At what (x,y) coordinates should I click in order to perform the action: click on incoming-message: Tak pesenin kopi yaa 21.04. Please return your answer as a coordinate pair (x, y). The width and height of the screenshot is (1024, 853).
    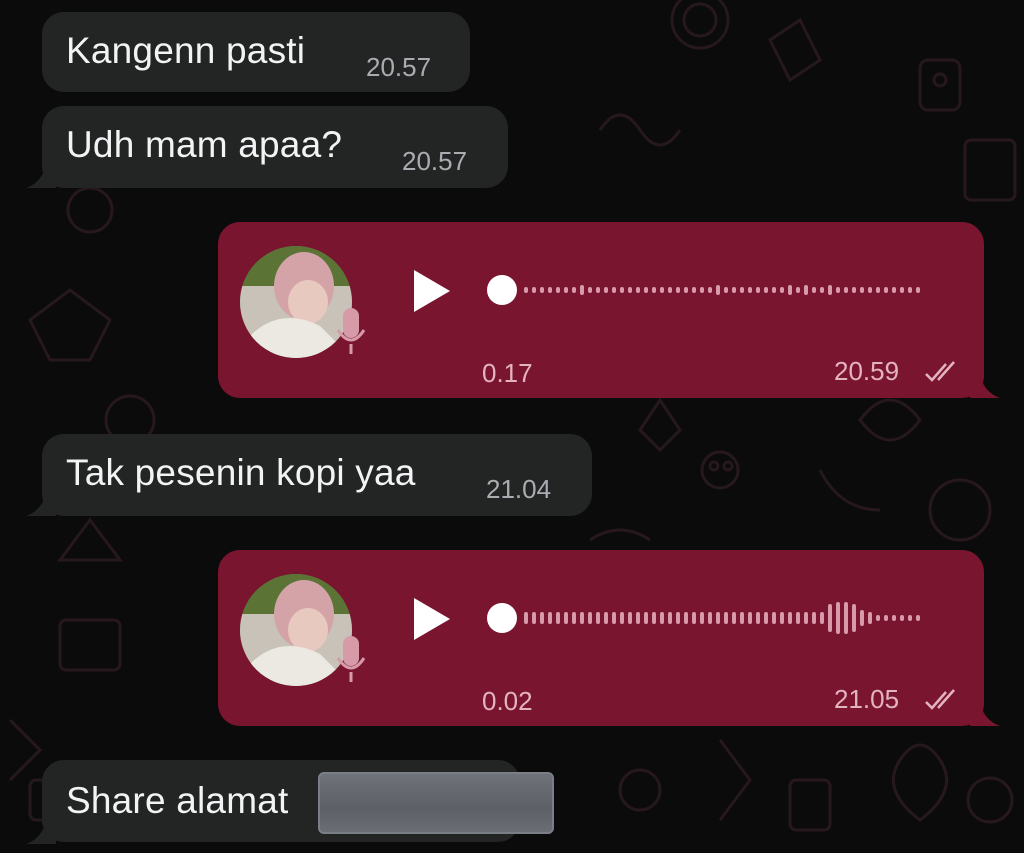
    Looking at the image, I should click on (317, 475).